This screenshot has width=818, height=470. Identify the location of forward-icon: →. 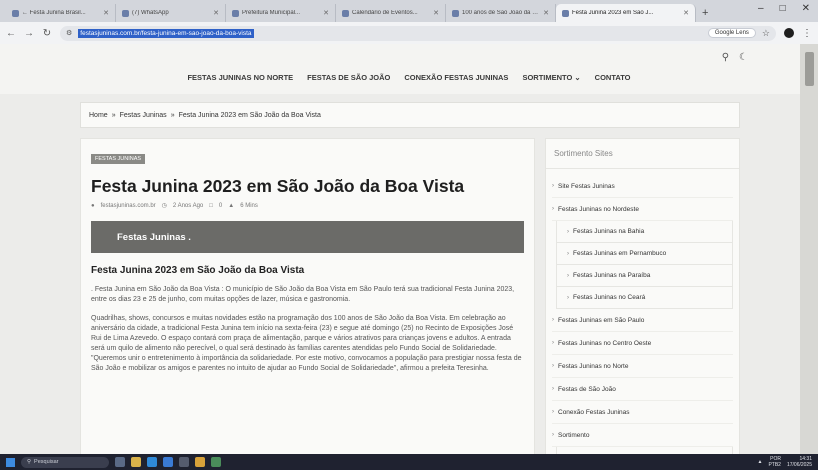
(29, 33).